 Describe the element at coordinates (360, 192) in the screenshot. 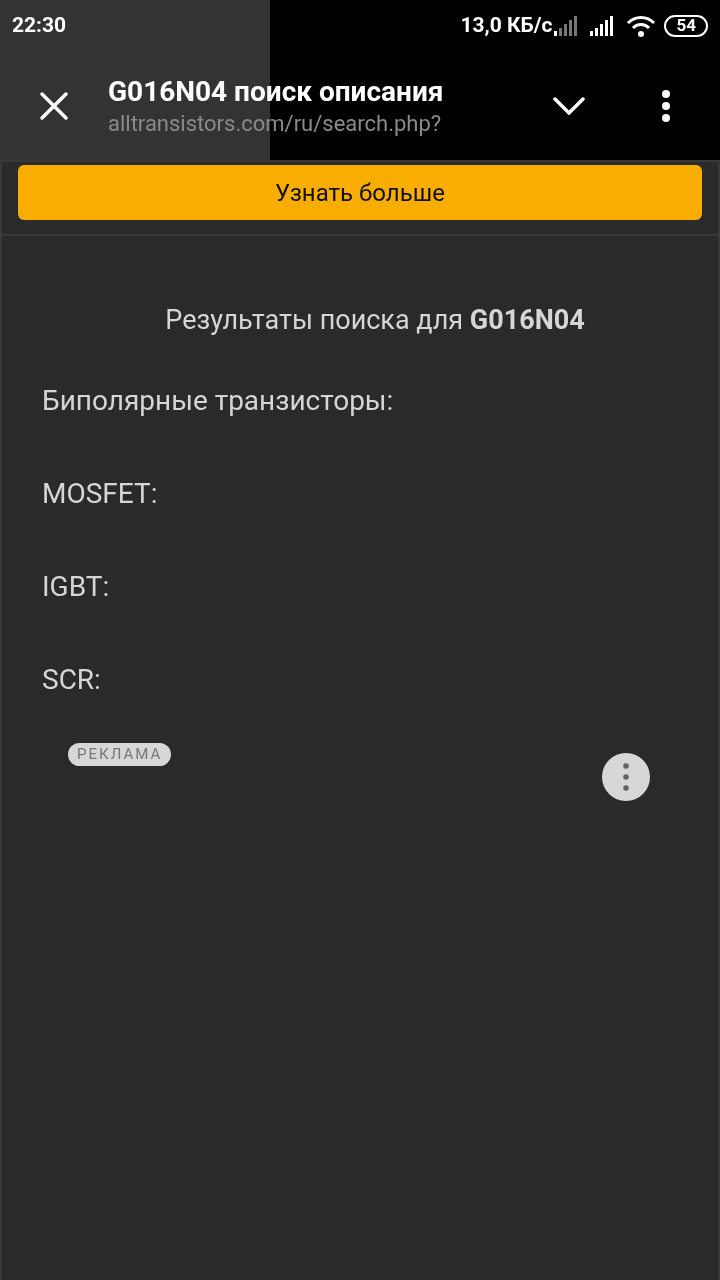

I see `learn-more-button: Узнать больше` at that location.